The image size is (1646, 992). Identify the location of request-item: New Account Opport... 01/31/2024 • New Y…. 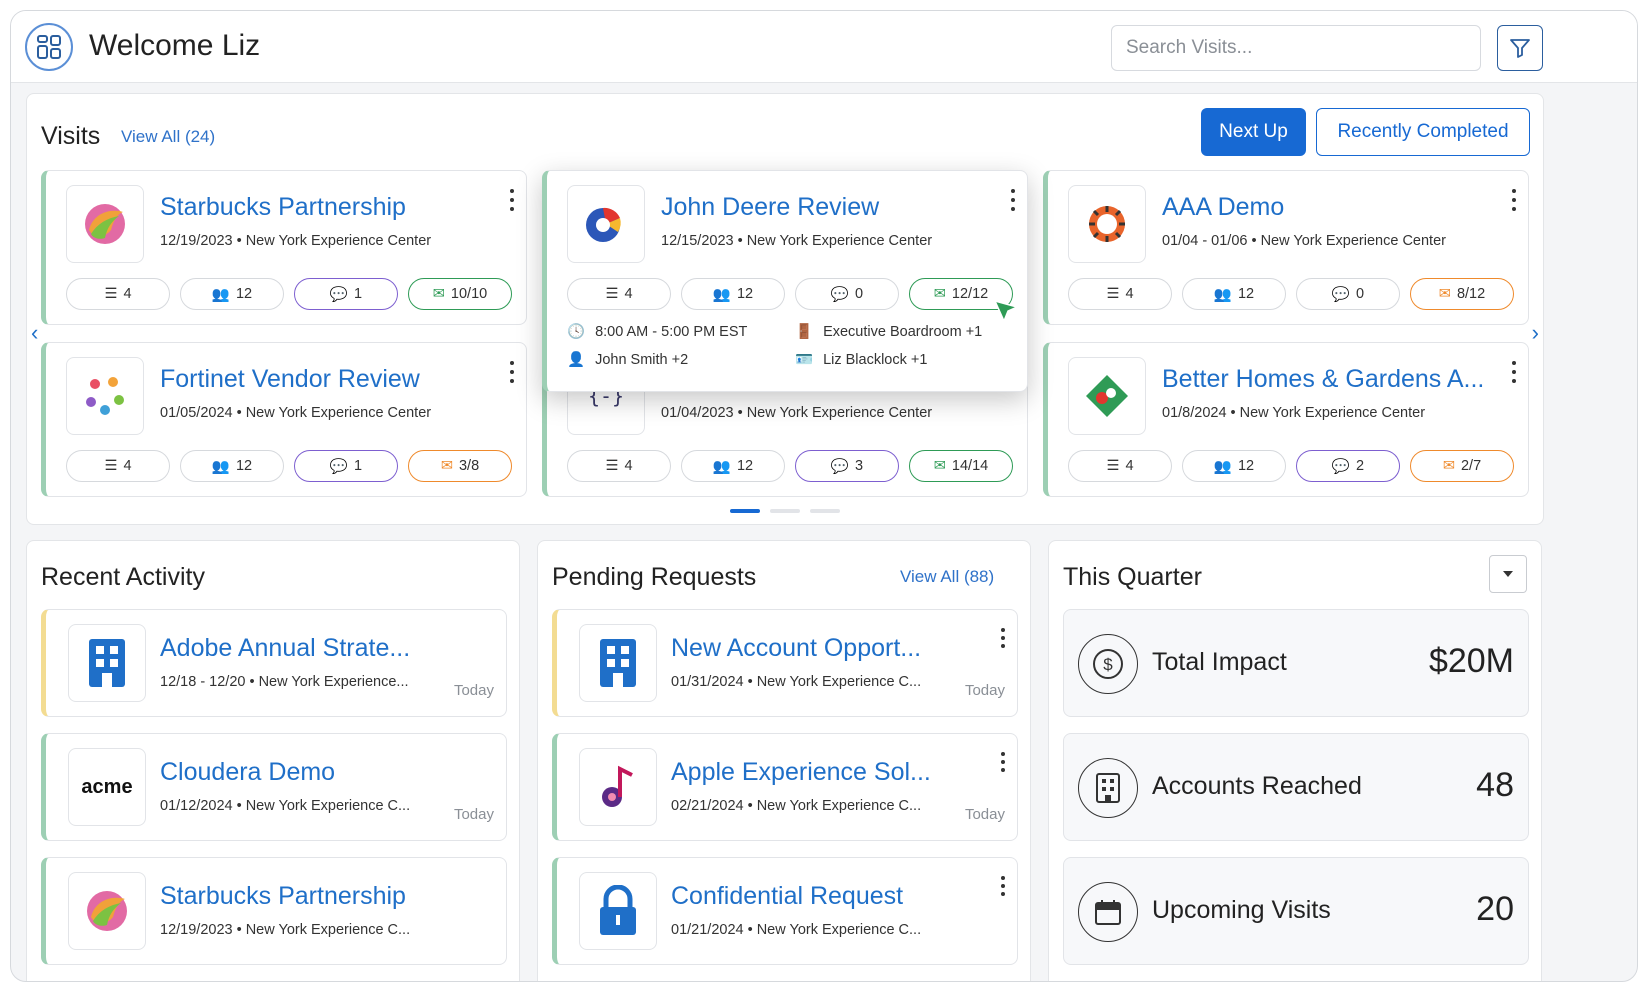
(785, 663).